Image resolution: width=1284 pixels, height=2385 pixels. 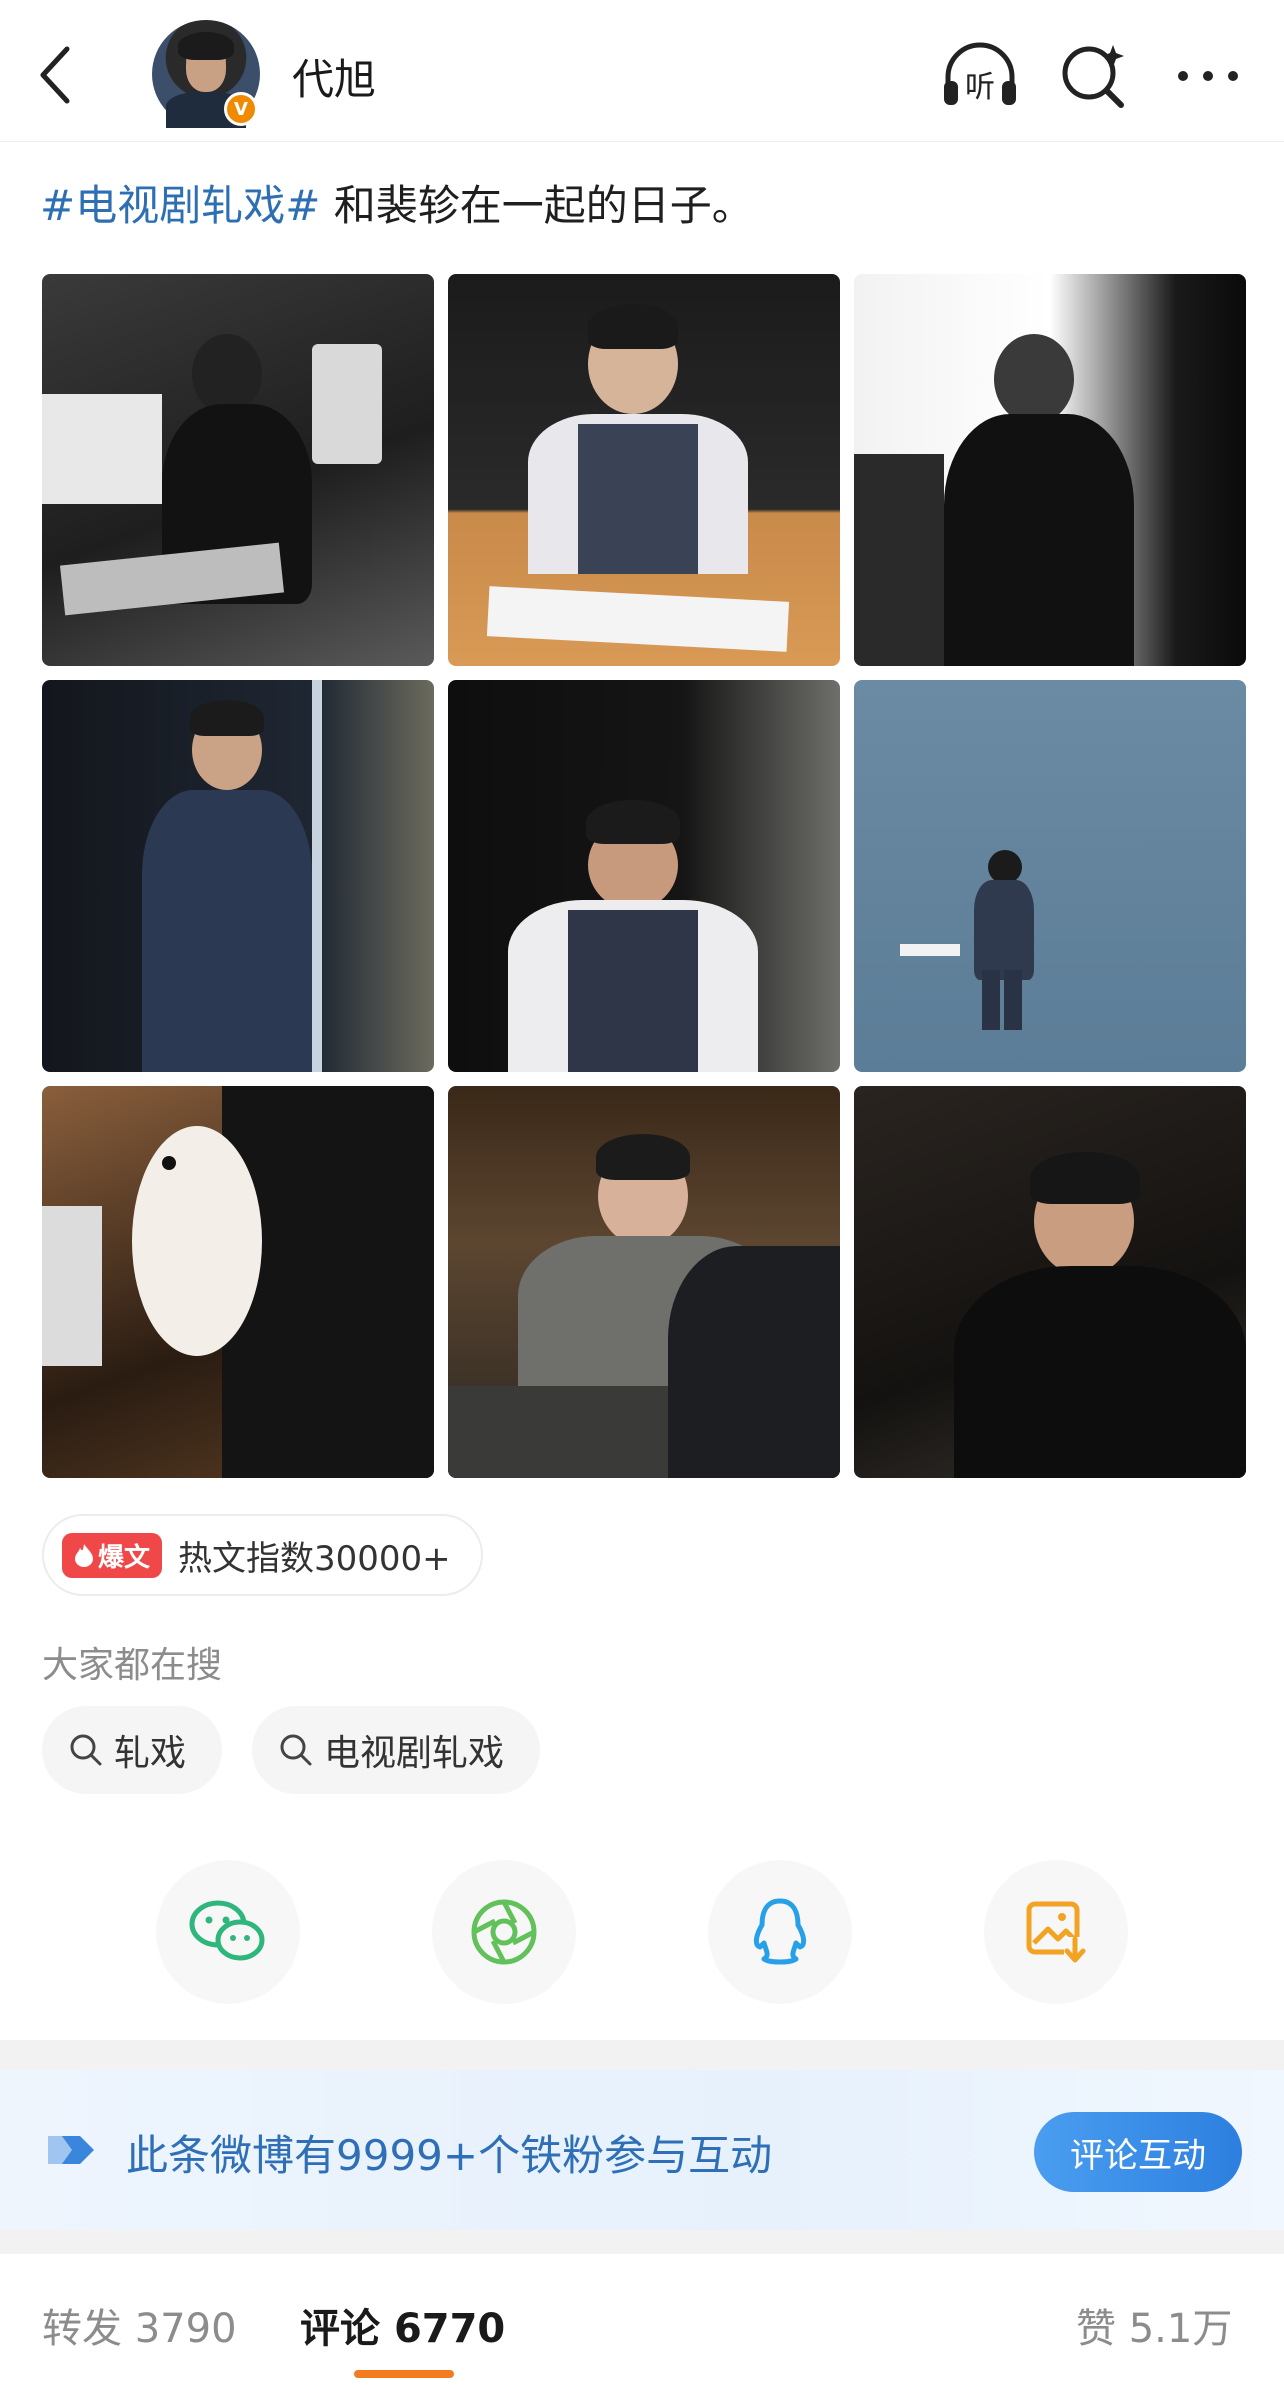 I want to click on back-button, so click(x=55, y=75).